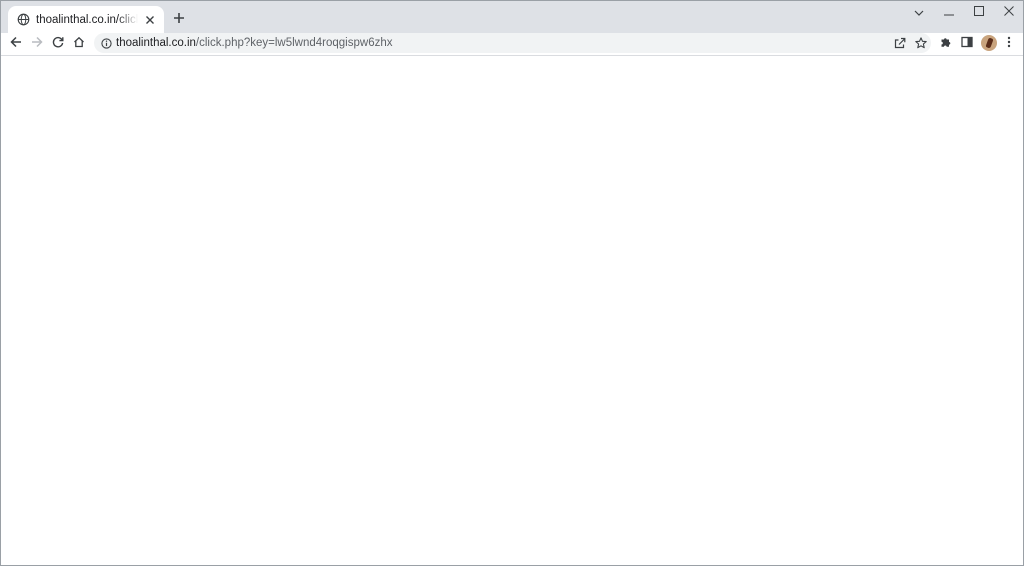 This screenshot has width=1024, height=566. I want to click on star-icon, so click(921, 43).